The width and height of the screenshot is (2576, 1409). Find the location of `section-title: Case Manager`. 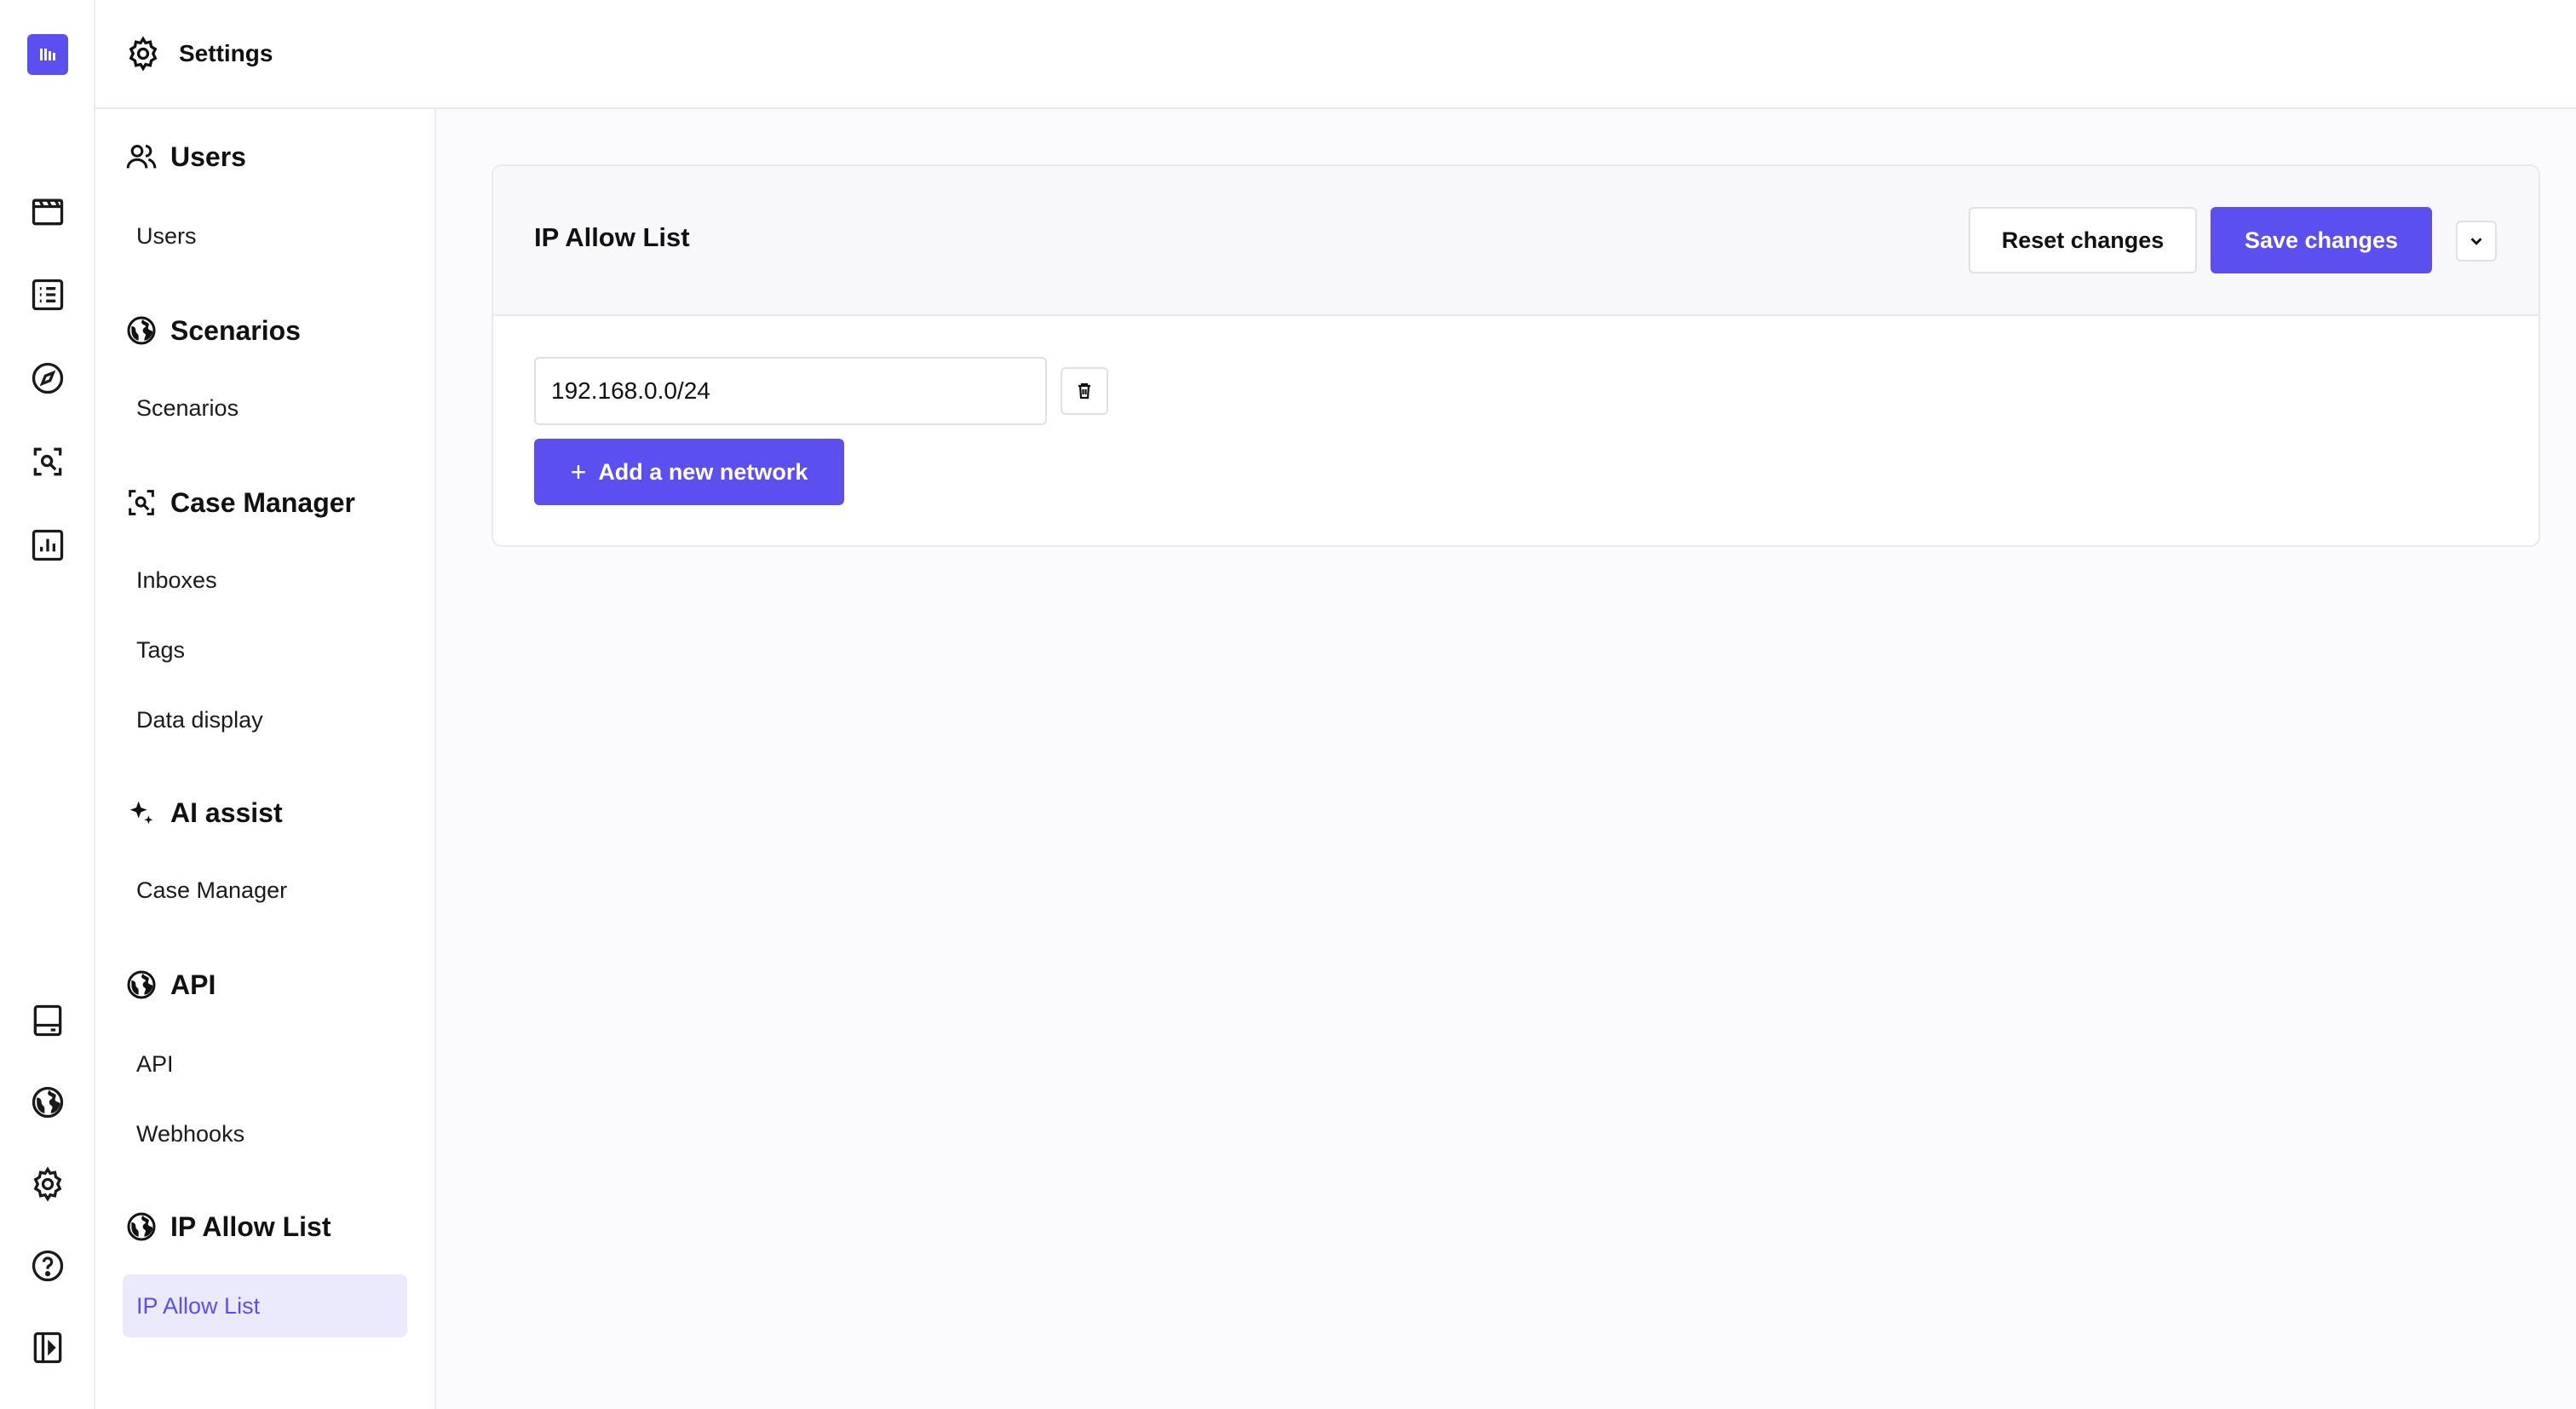

section-title: Case Manager is located at coordinates (262, 502).